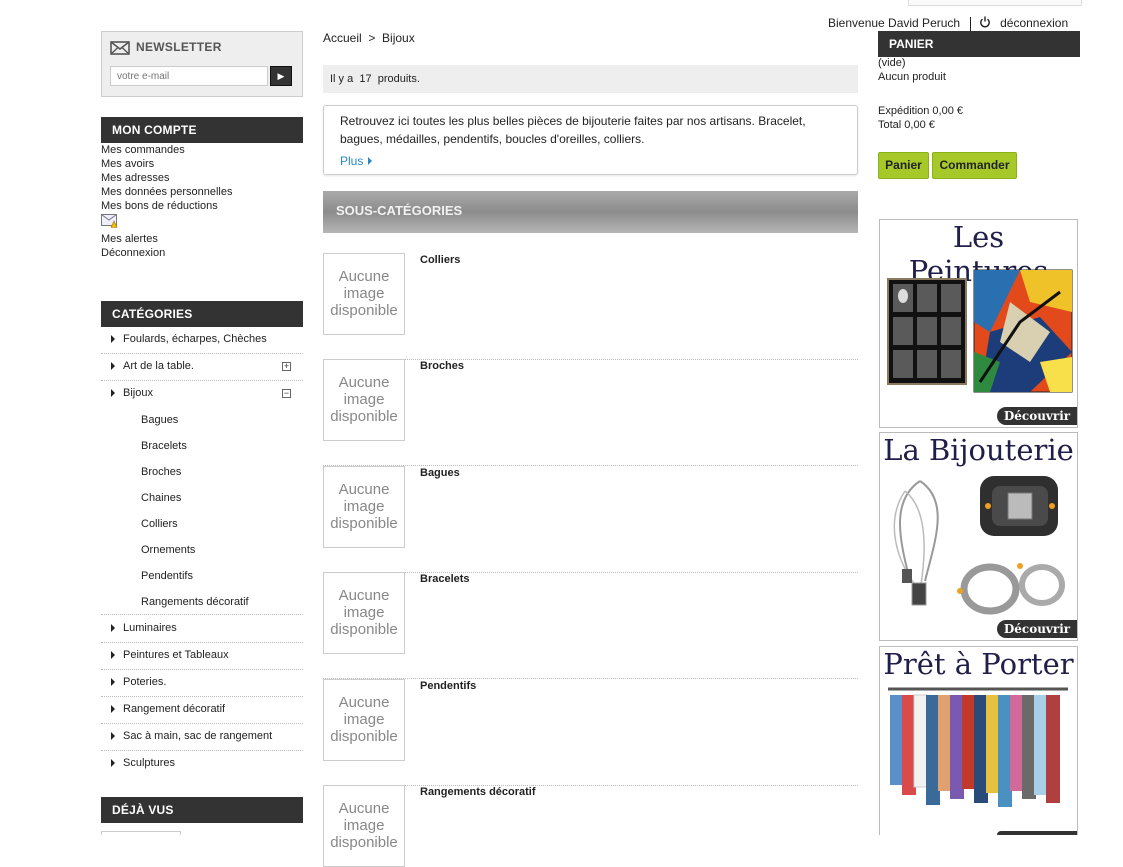  I want to click on banner-peintures: Les Peintures Découvrir, so click(978, 323).